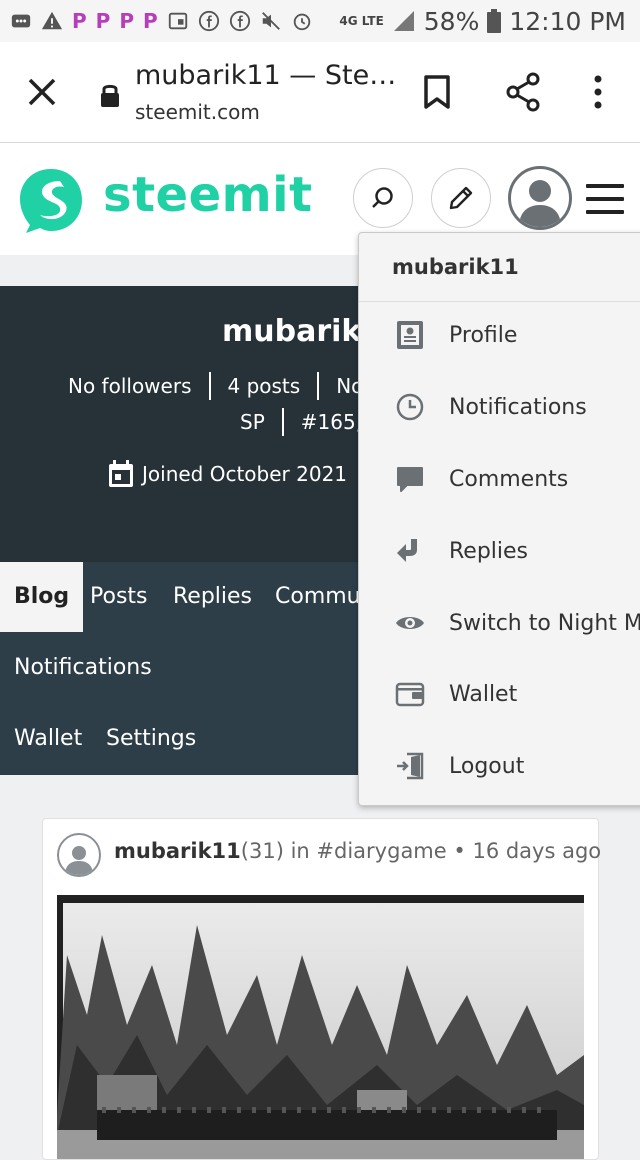 The image size is (640, 1160). Describe the element at coordinates (208, 195) in the screenshot. I see `steemit-logo-text: steemit` at that location.